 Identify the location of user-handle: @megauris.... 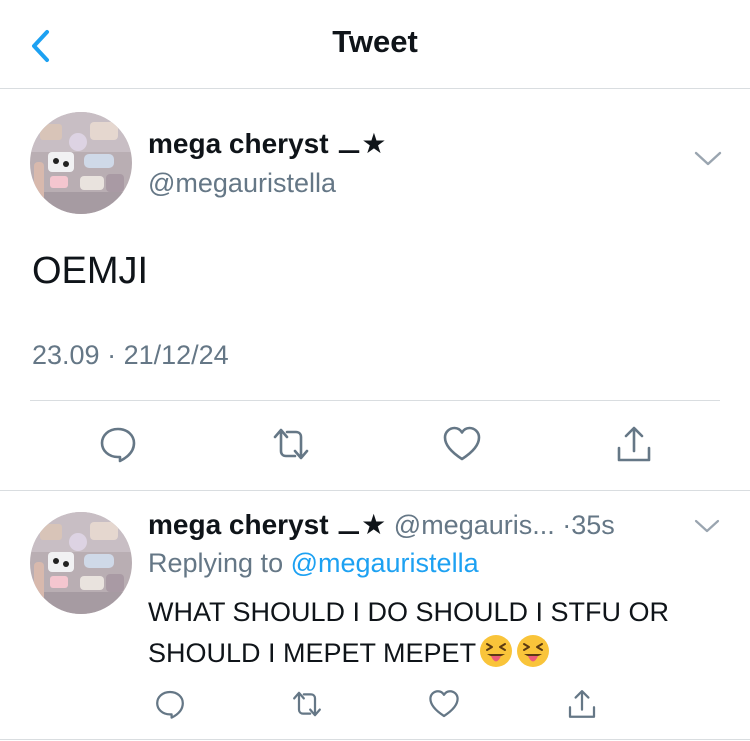
(474, 525).